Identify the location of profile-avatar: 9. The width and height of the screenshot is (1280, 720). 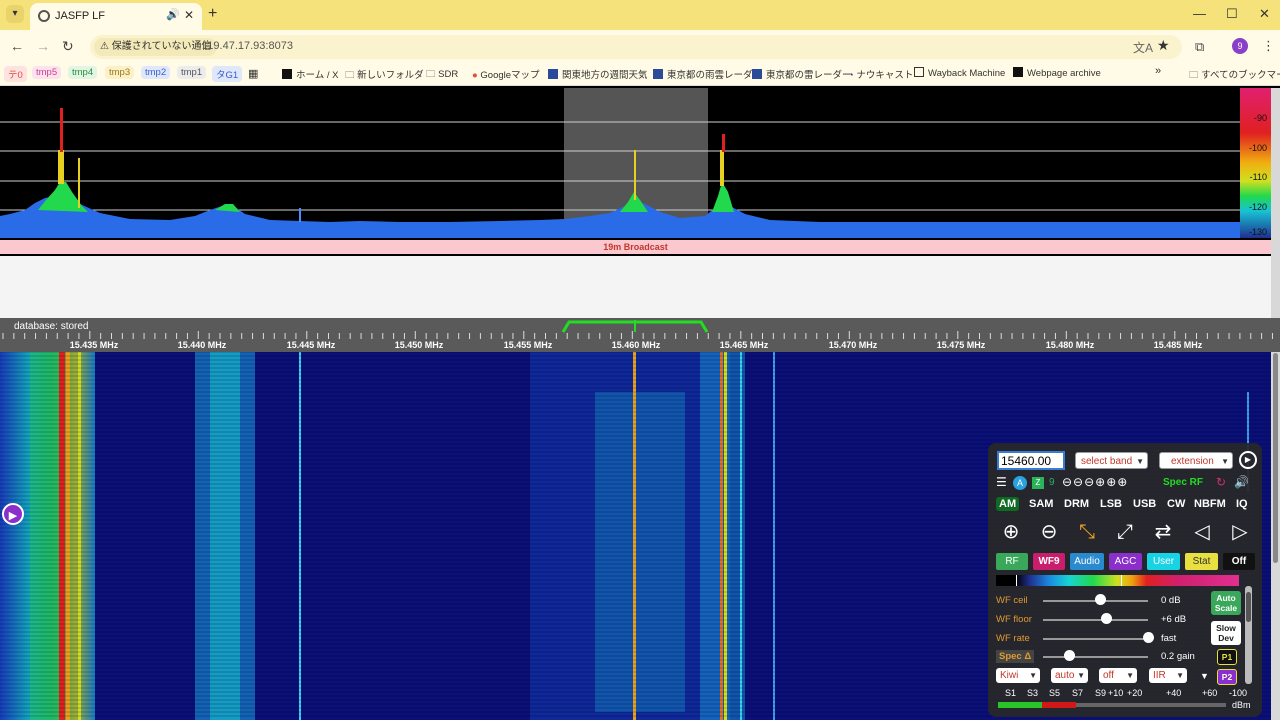
(1240, 46).